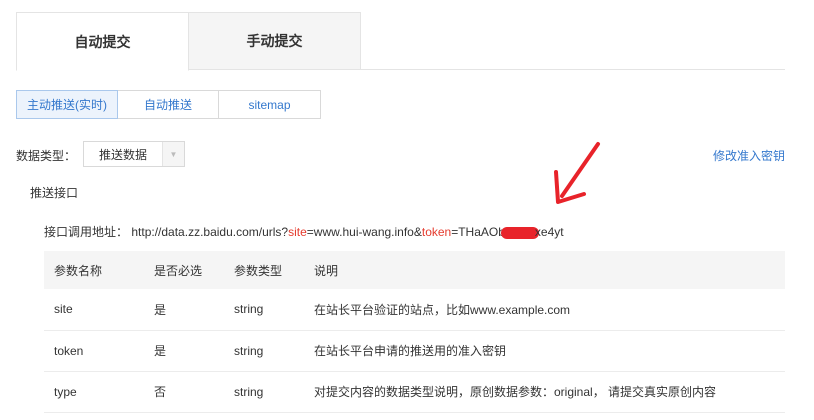 The height and width of the screenshot is (420, 814). I want to click on header-description: 说明, so click(544, 270).